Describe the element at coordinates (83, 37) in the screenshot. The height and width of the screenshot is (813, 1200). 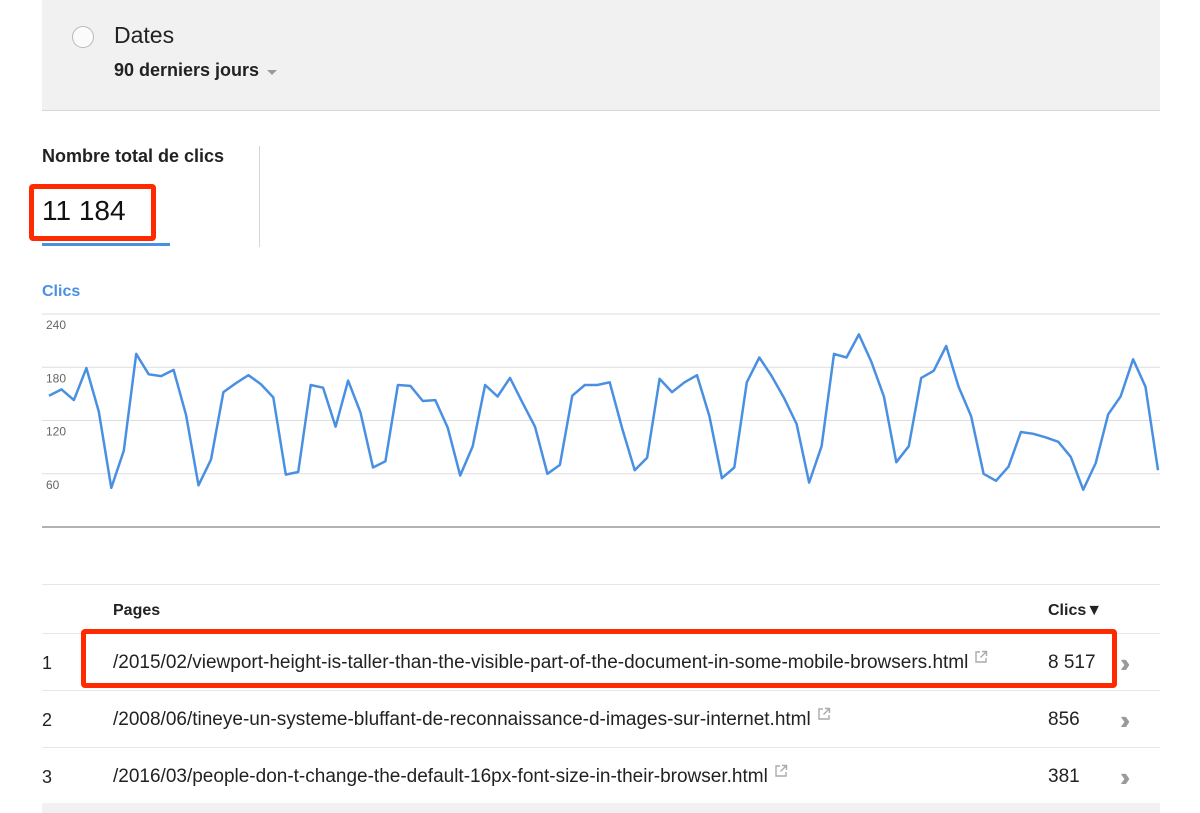
I see `dates-radio-button` at that location.